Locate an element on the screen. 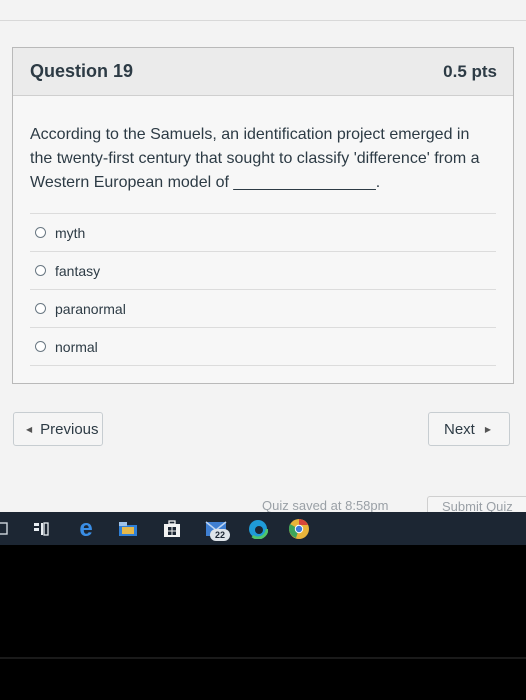 The width and height of the screenshot is (526, 700). windows-taskbar: e 22 is located at coordinates (263, 528).